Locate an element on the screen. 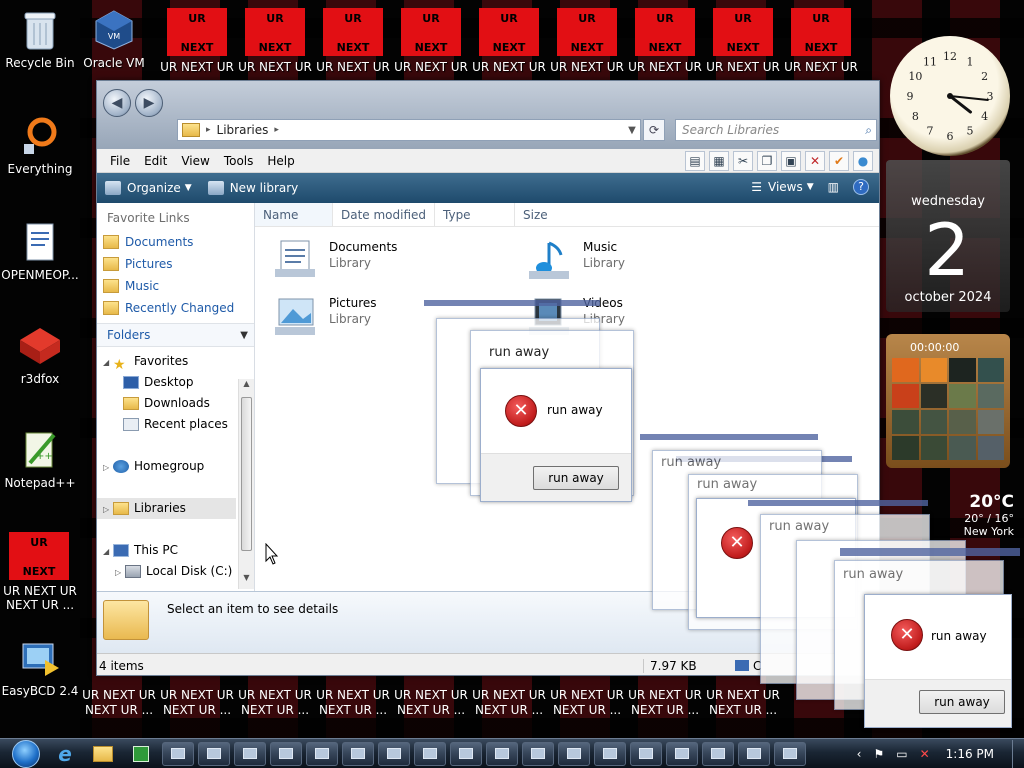 The image size is (1024, 768). menu-view: View is located at coordinates (195, 161).